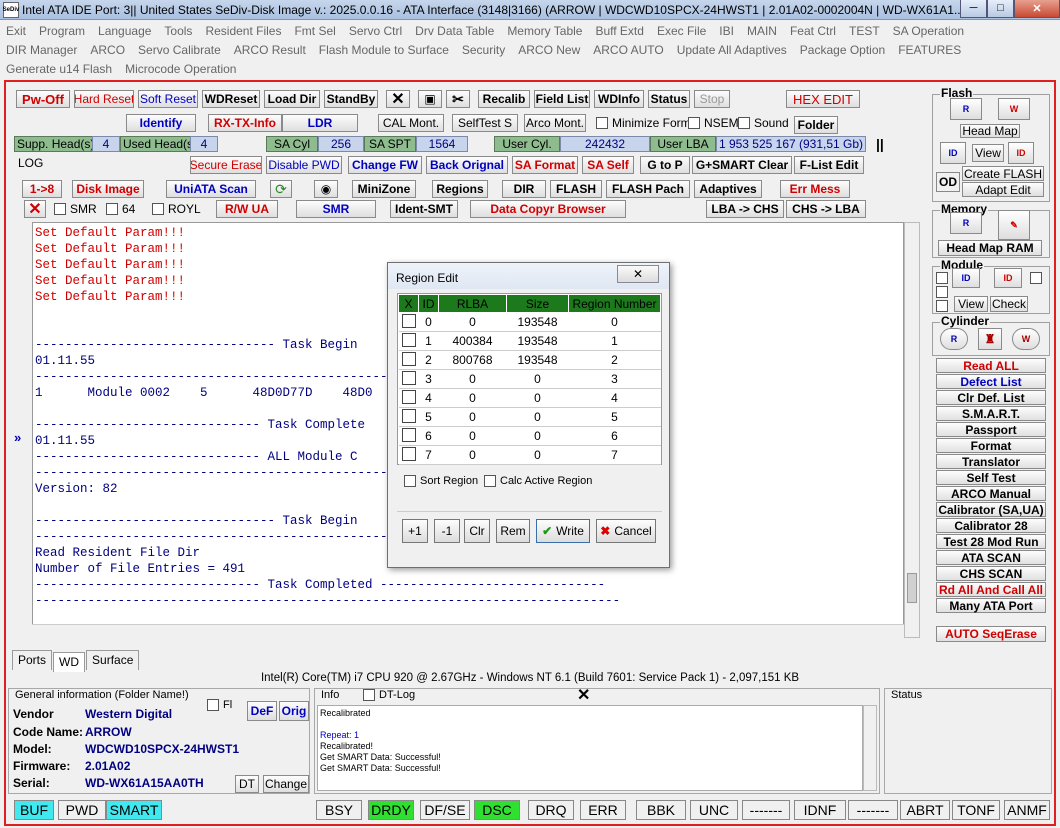 The height and width of the screenshot is (828, 1060). What do you see at coordinates (842, 50) in the screenshot?
I see `menu-item: Package Option` at bounding box center [842, 50].